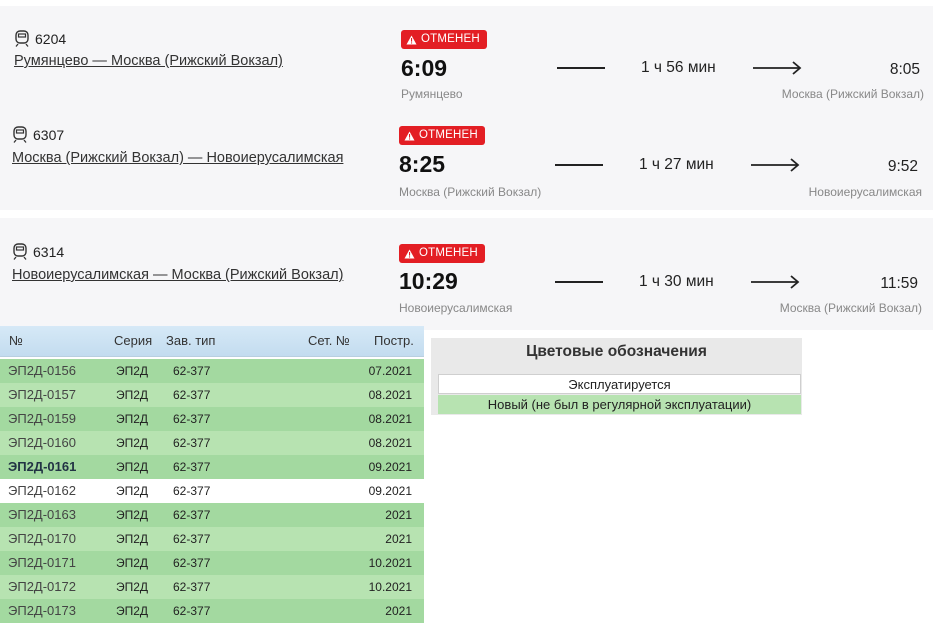 The width and height of the screenshot is (933, 623). Describe the element at coordinates (212, 587) in the screenshot. I see `table-row: ЭП2Д-0172 ЭП2Д 62-377 10.2021` at that location.